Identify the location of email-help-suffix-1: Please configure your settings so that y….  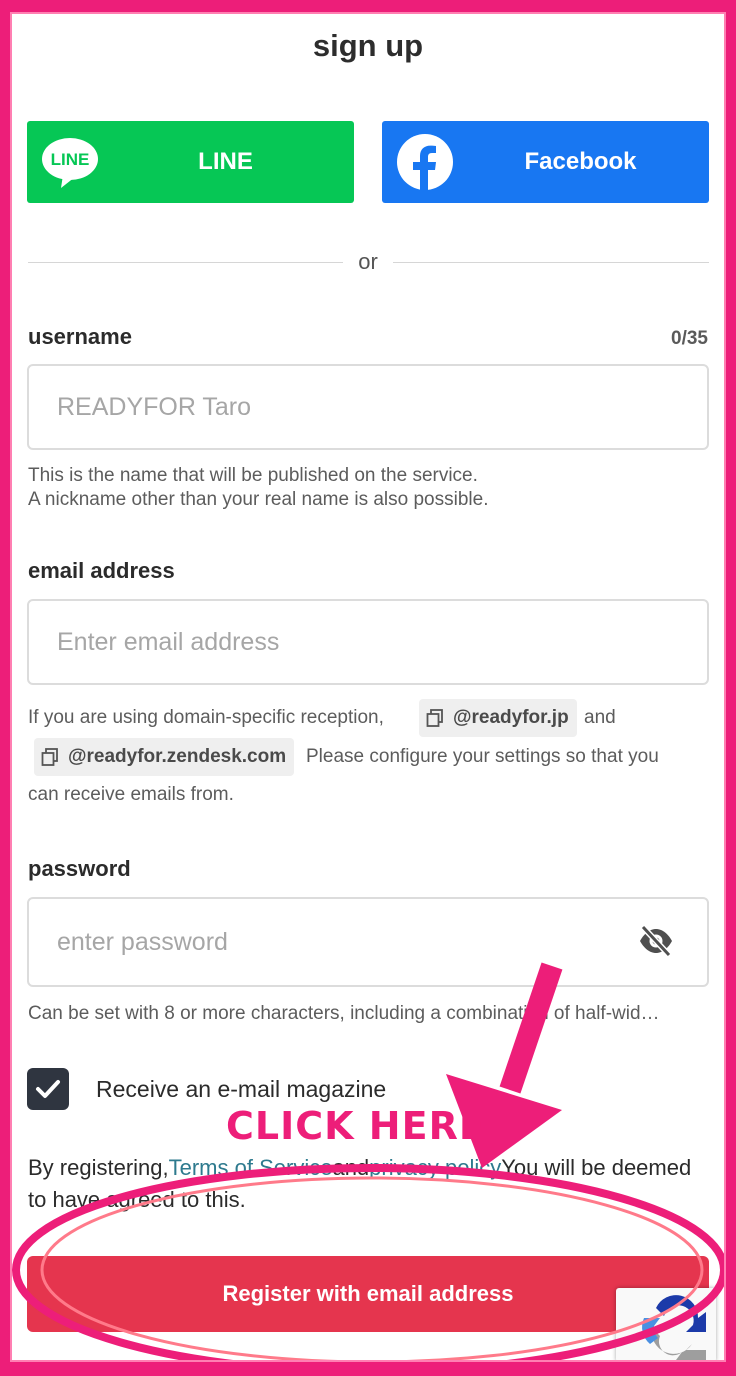
(482, 756).